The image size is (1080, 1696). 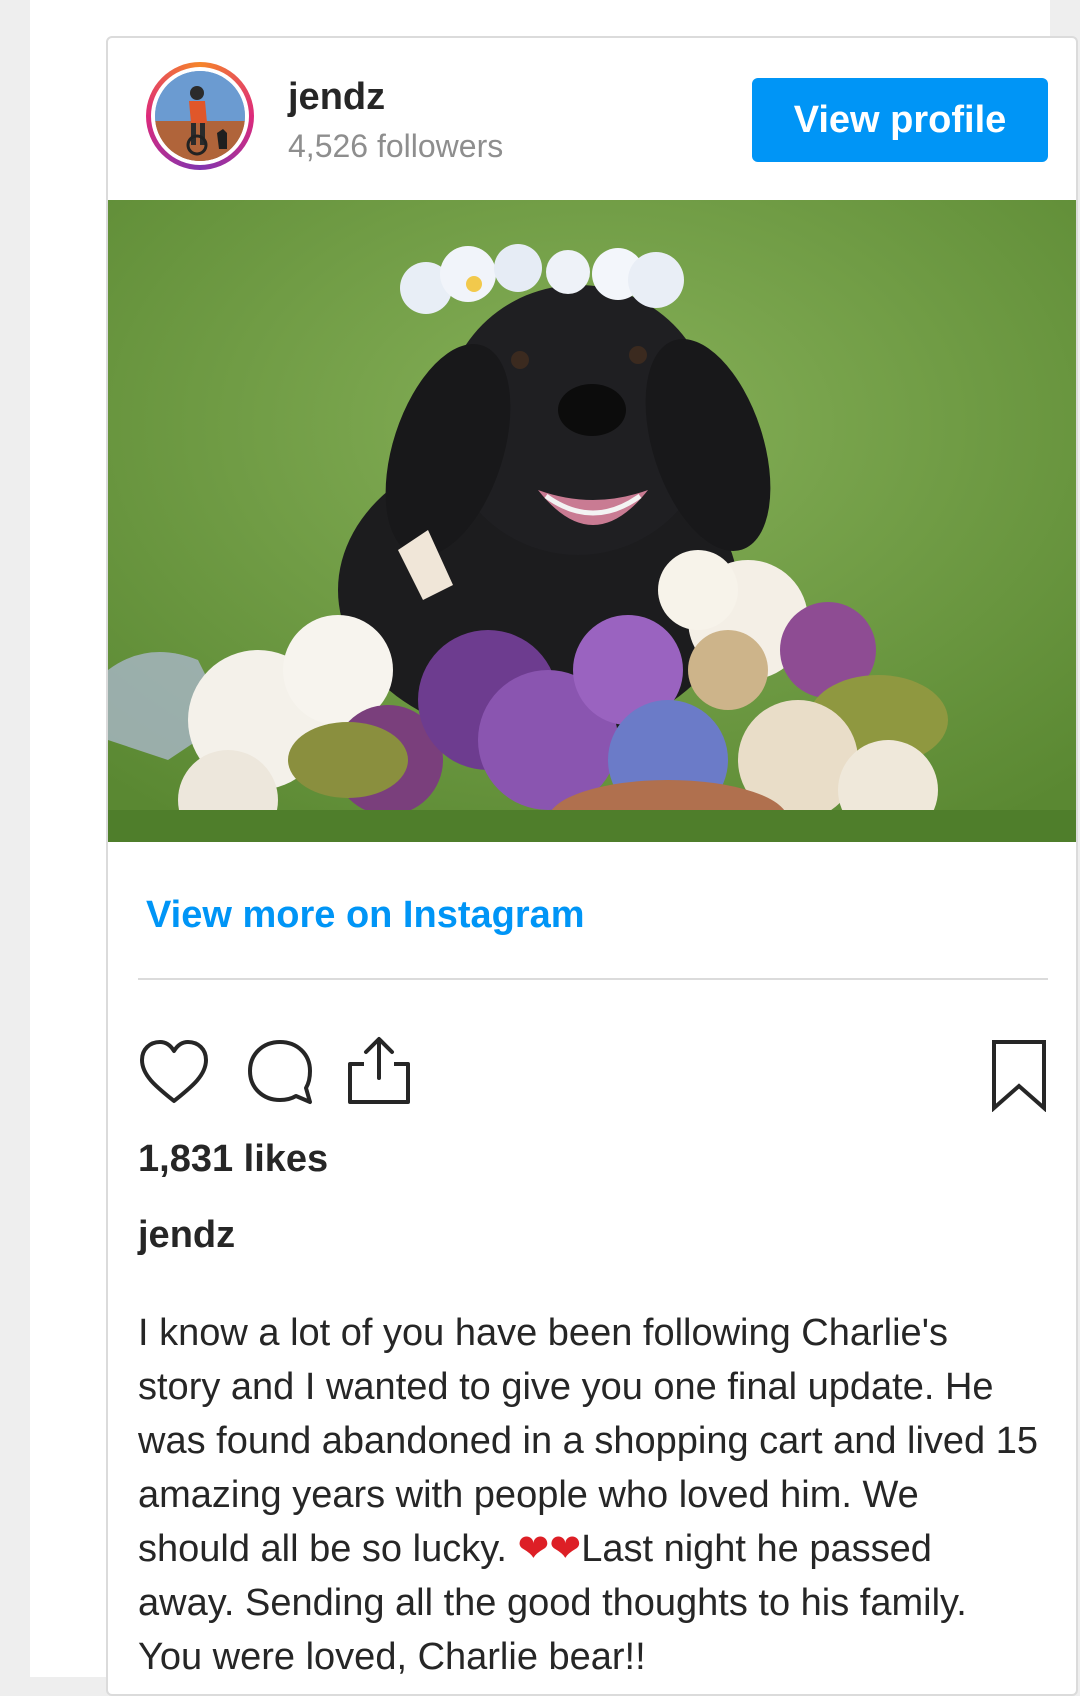 What do you see at coordinates (336, 97) in the screenshot?
I see `profile-username: jendz` at bounding box center [336, 97].